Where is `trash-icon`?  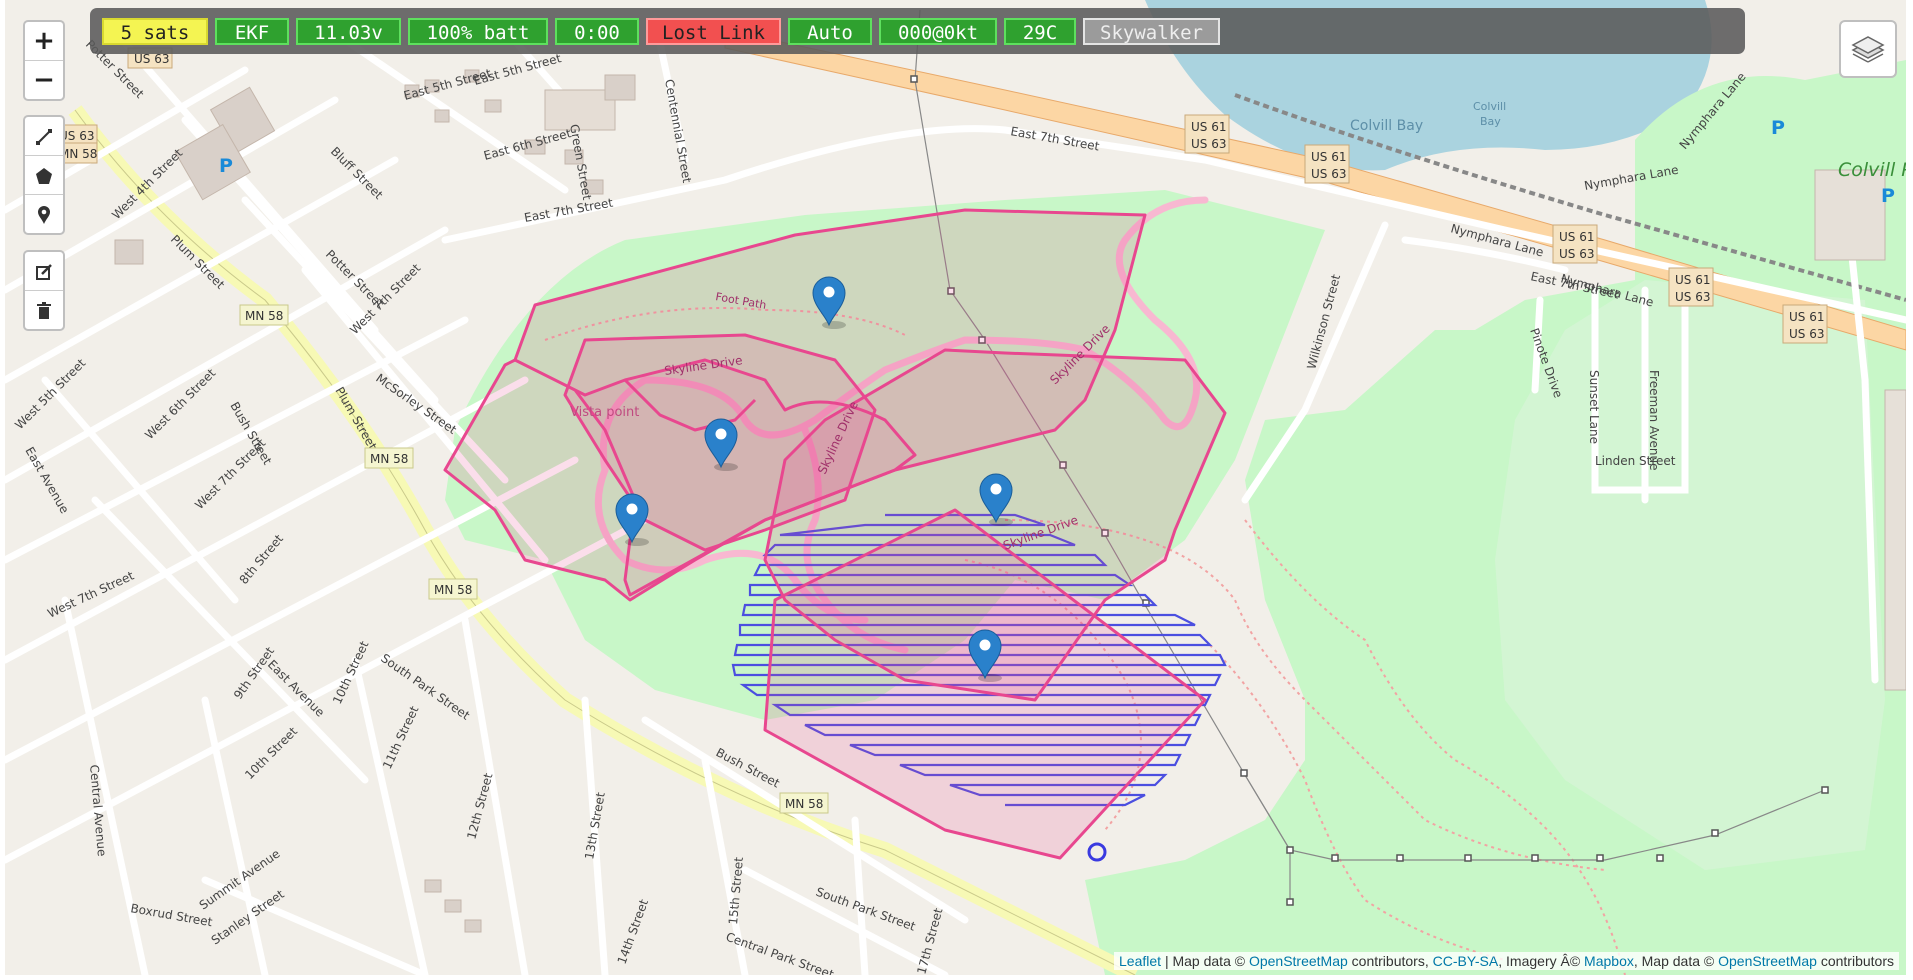
trash-icon is located at coordinates (44, 310).